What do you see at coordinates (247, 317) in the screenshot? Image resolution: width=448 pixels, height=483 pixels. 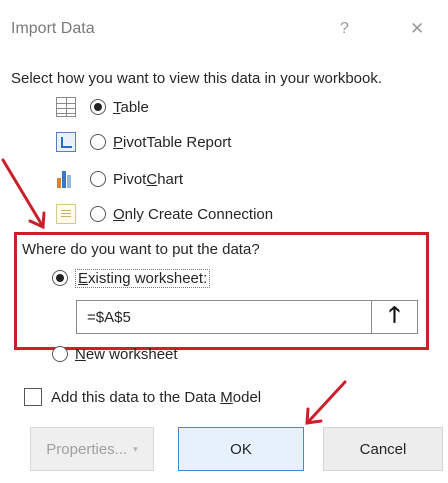 I see `cell-reference-input: =$A$5 🡑` at bounding box center [247, 317].